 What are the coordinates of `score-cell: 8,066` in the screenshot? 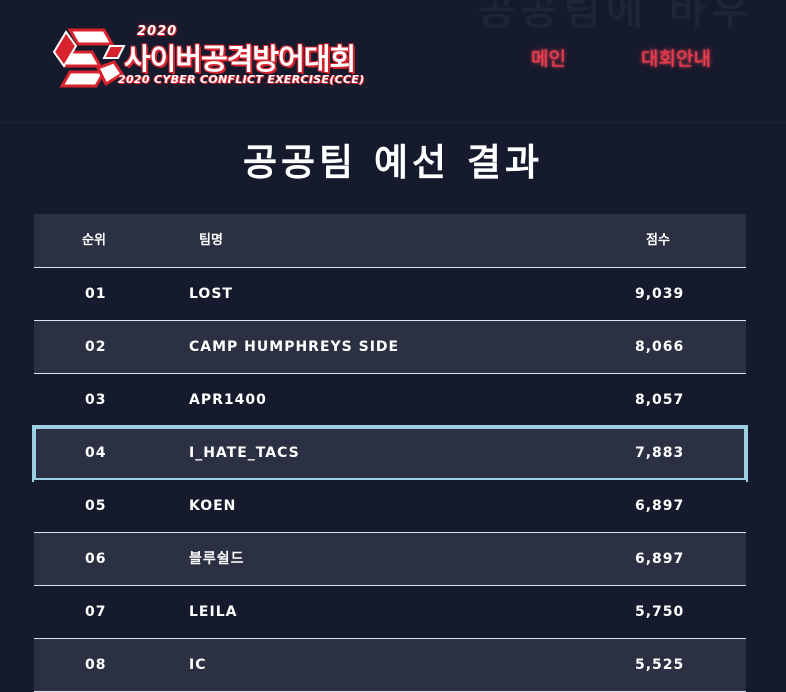 It's located at (660, 347).